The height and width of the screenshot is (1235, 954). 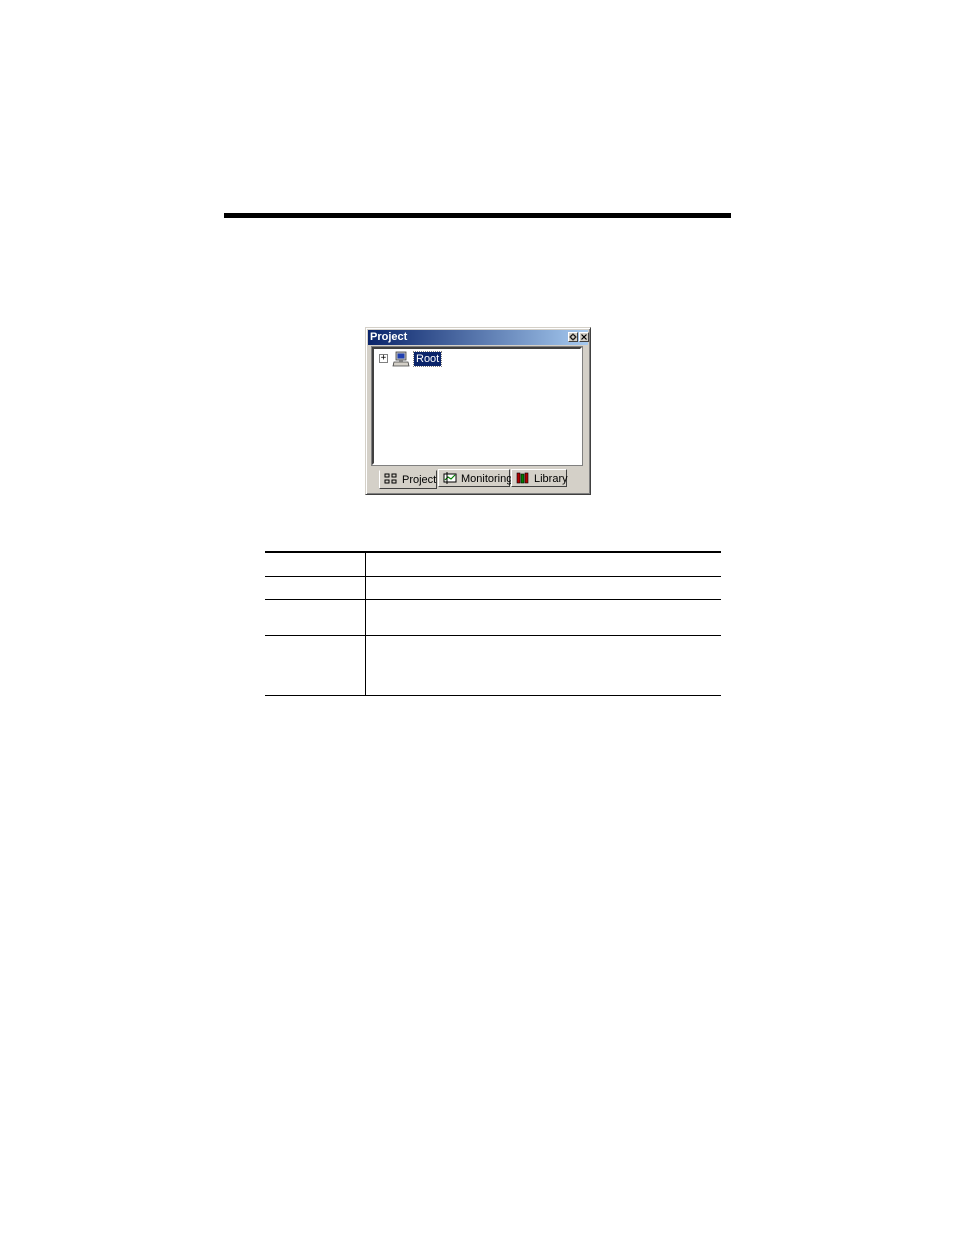 What do you see at coordinates (389, 337) in the screenshot?
I see `window-title: Project` at bounding box center [389, 337].